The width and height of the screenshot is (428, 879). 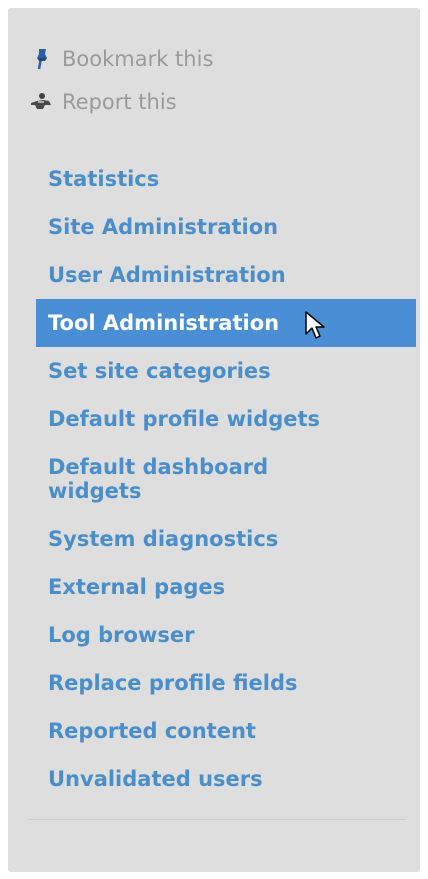 What do you see at coordinates (217, 819) in the screenshot?
I see `divider` at bounding box center [217, 819].